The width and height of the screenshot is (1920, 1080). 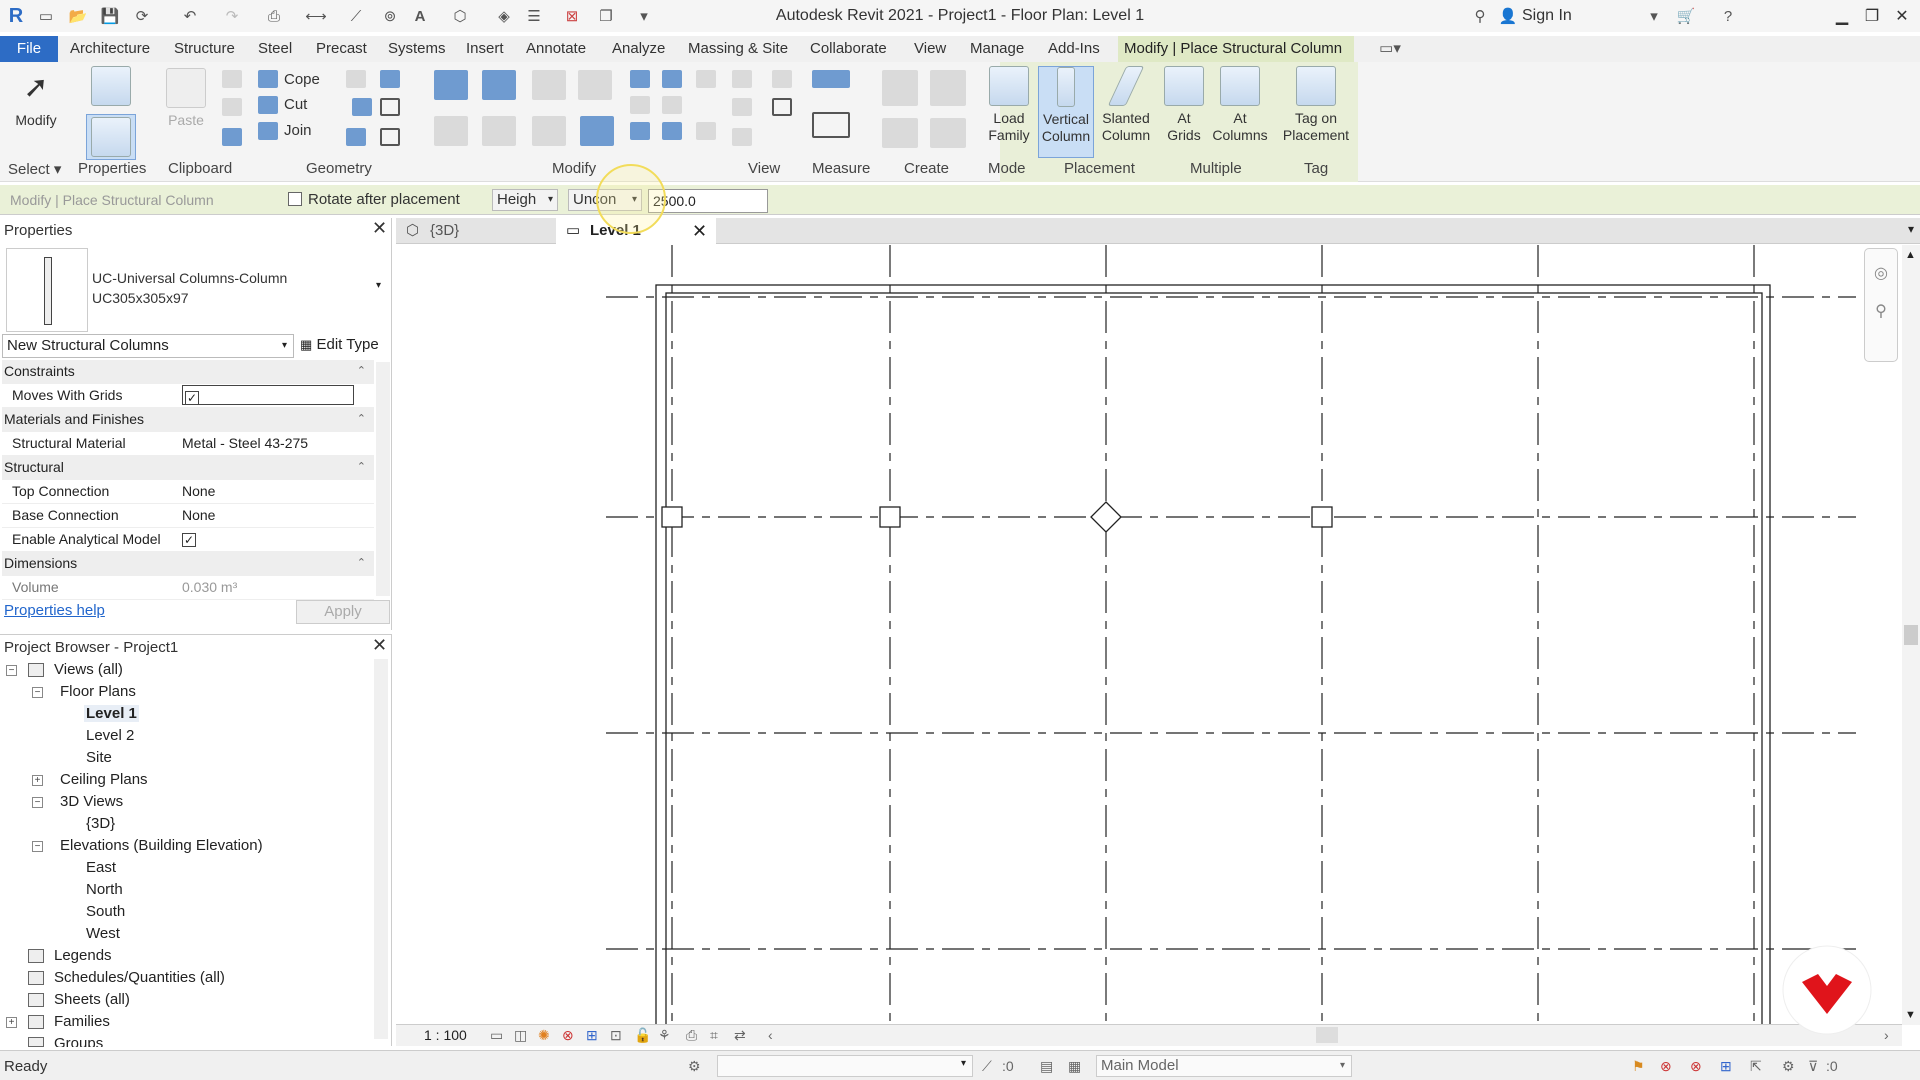 I want to click on aligned-measure-icon, so click(x=831, y=125).